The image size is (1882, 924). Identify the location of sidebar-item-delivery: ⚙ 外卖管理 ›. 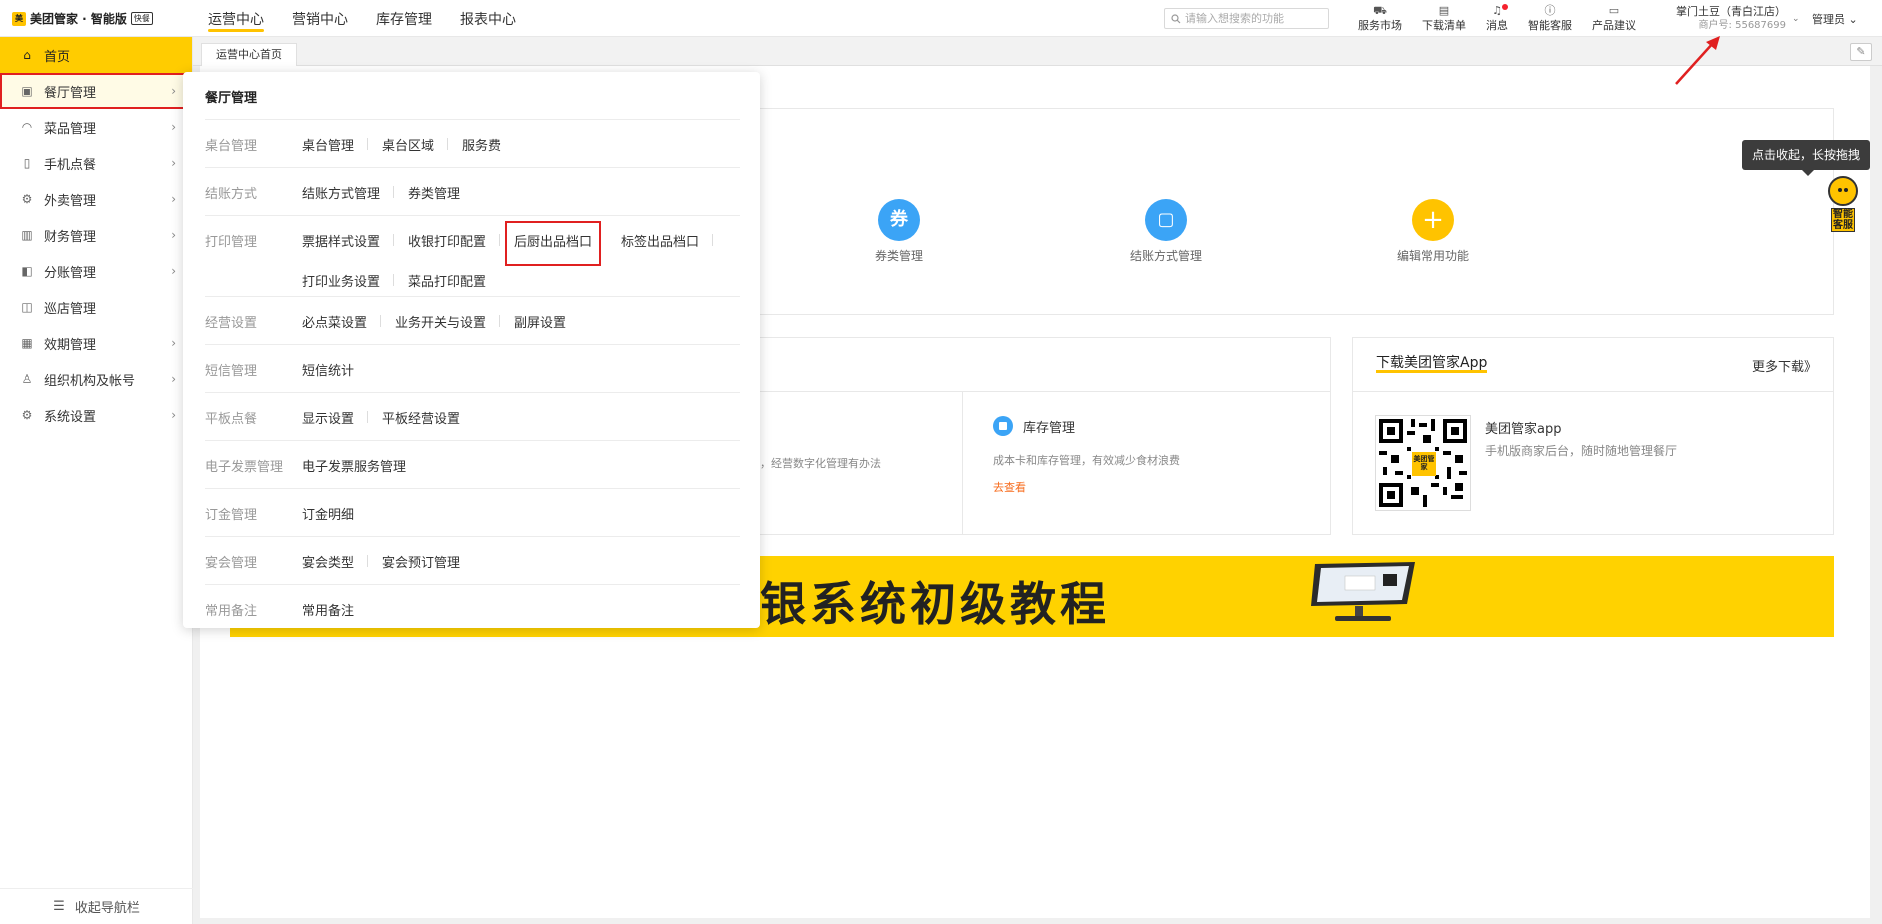
(96, 199).